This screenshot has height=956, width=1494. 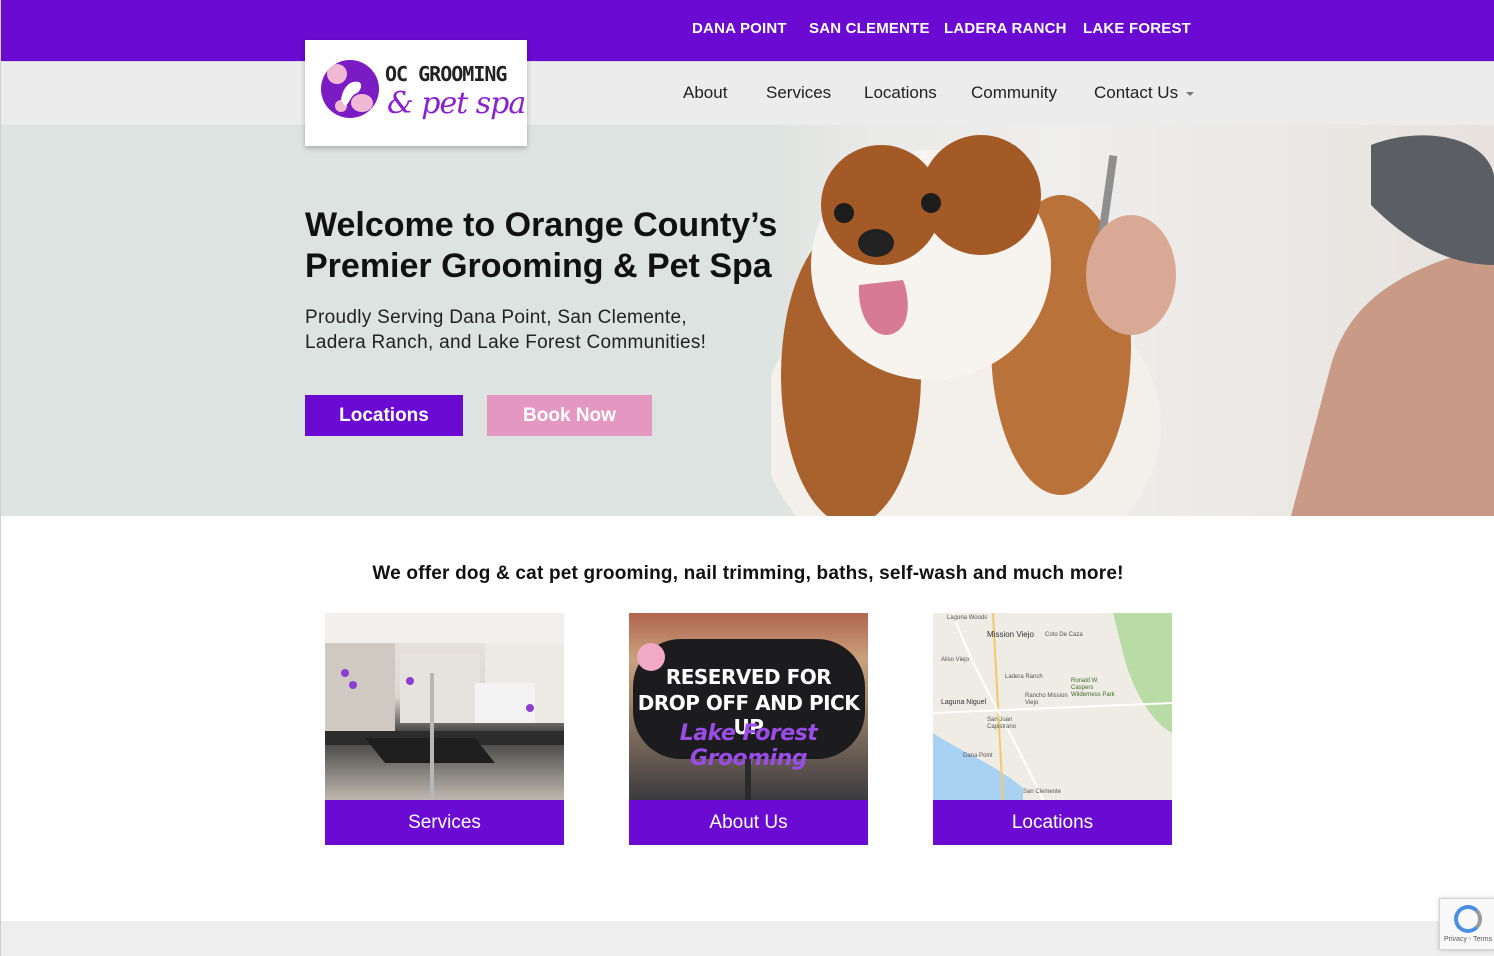 I want to click on locations-card-label: Locations, so click(x=1052, y=822).